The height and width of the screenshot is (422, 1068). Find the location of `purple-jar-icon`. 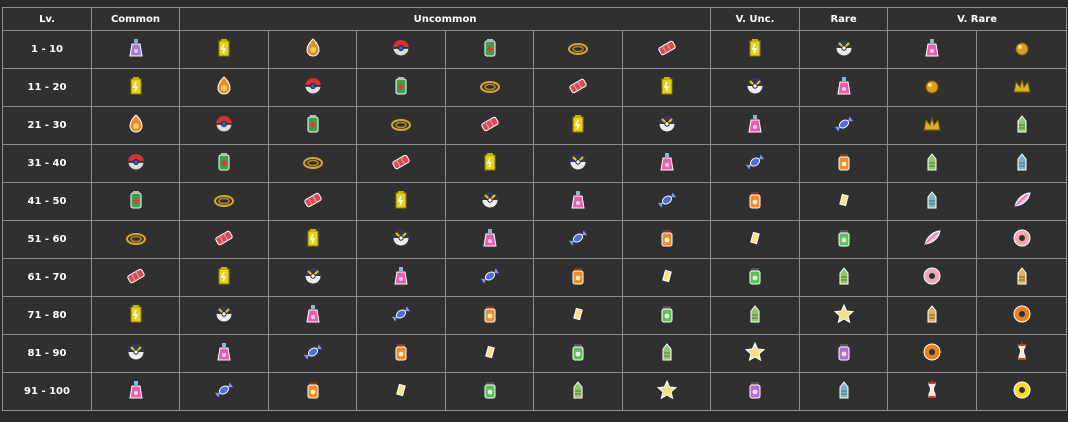

purple-jar-icon is located at coordinates (844, 352).